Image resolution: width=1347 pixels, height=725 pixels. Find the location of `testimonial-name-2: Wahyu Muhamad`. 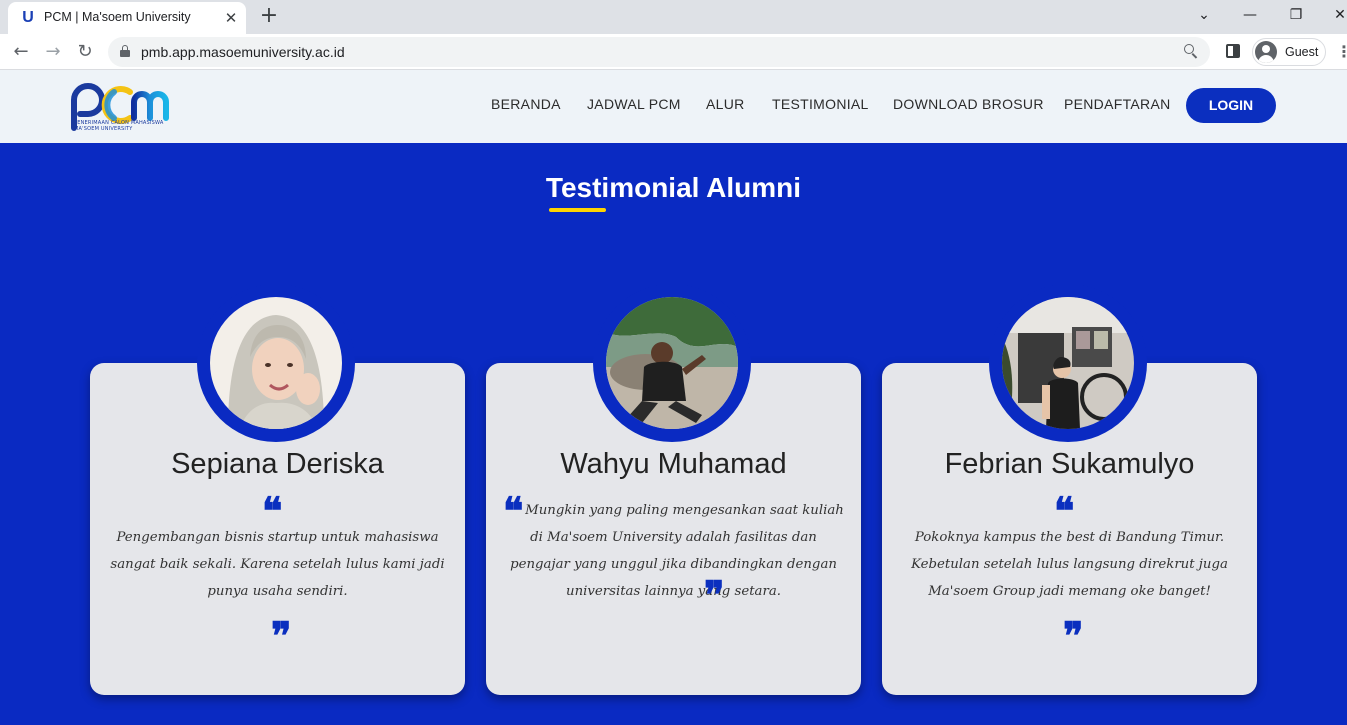

testimonial-name-2: Wahyu Muhamad is located at coordinates (673, 464).